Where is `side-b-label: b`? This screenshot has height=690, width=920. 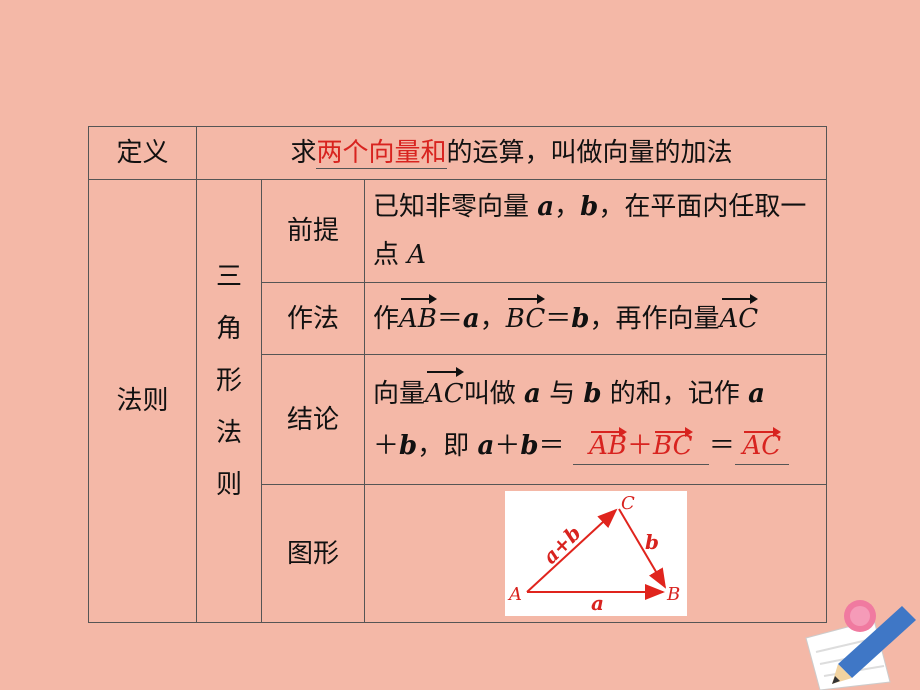
side-b-label: b is located at coordinates (652, 542).